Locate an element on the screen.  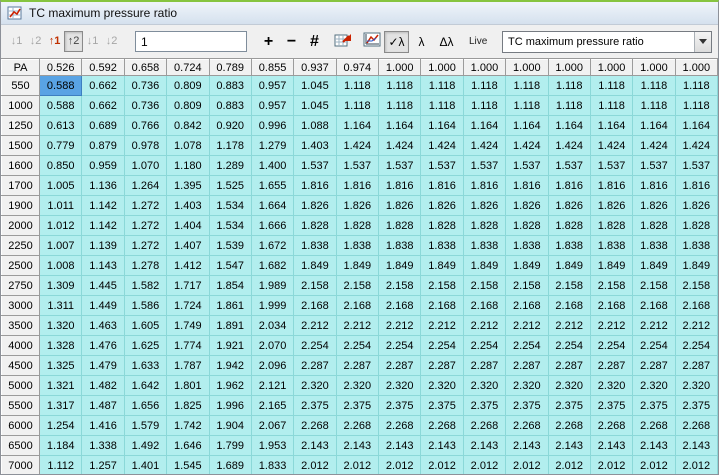
row-header: 5000 is located at coordinates (20, 385).